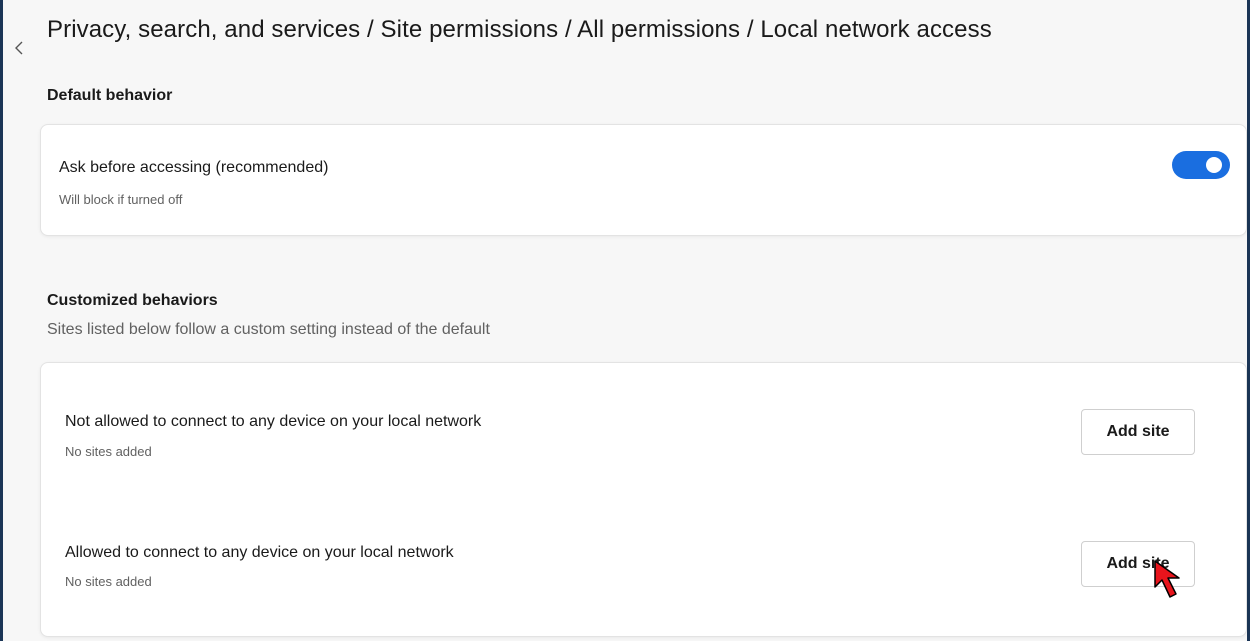 The image size is (1250, 641). I want to click on not-allowed-status: No sites added, so click(108, 451).